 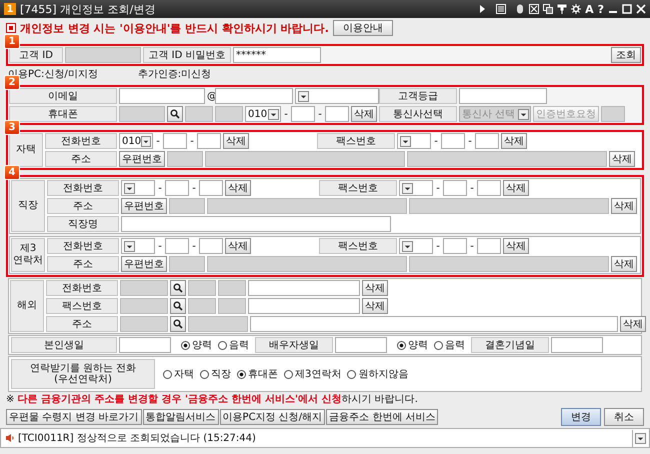 What do you see at coordinates (589, 9) in the screenshot?
I see `toolbar-glyph: A` at bounding box center [589, 9].